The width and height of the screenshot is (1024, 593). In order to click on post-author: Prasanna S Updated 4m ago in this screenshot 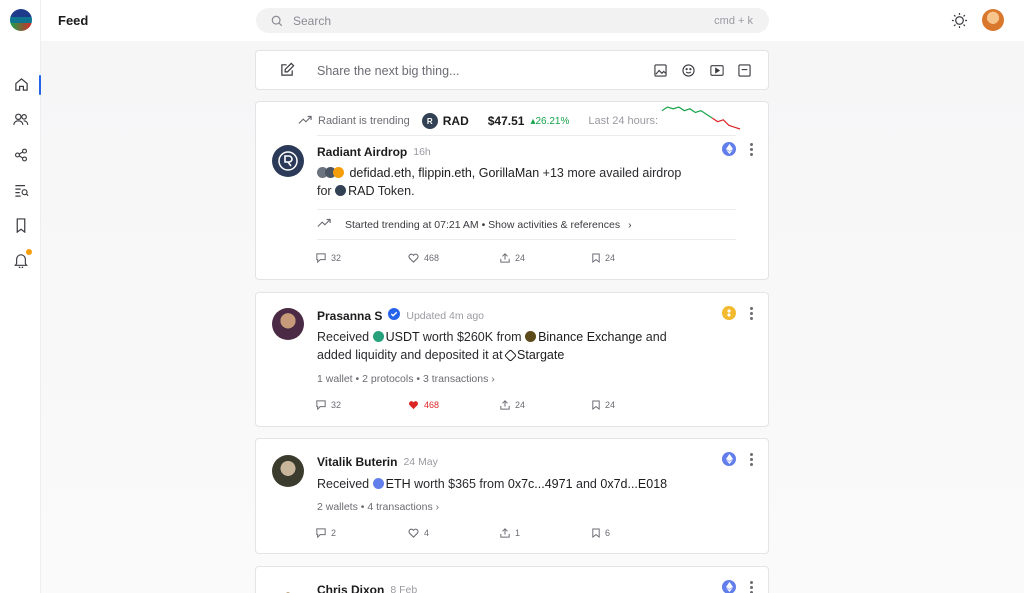, I will do `click(400, 315)`.